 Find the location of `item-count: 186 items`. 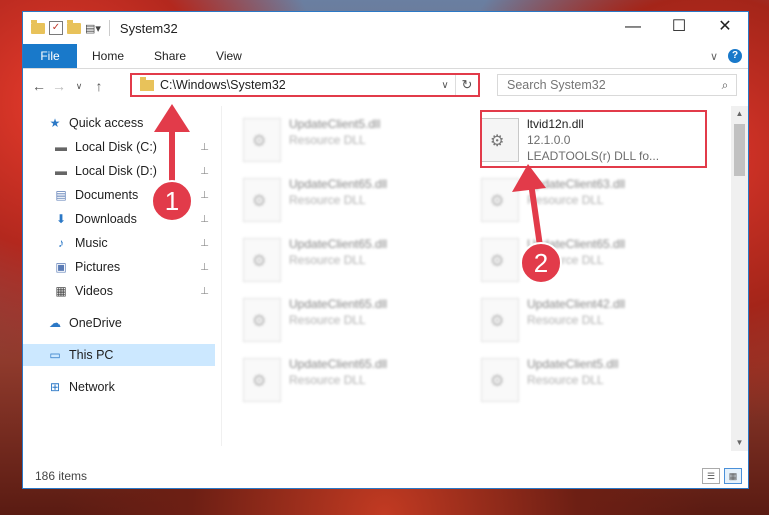

item-count: 186 items is located at coordinates (61, 476).